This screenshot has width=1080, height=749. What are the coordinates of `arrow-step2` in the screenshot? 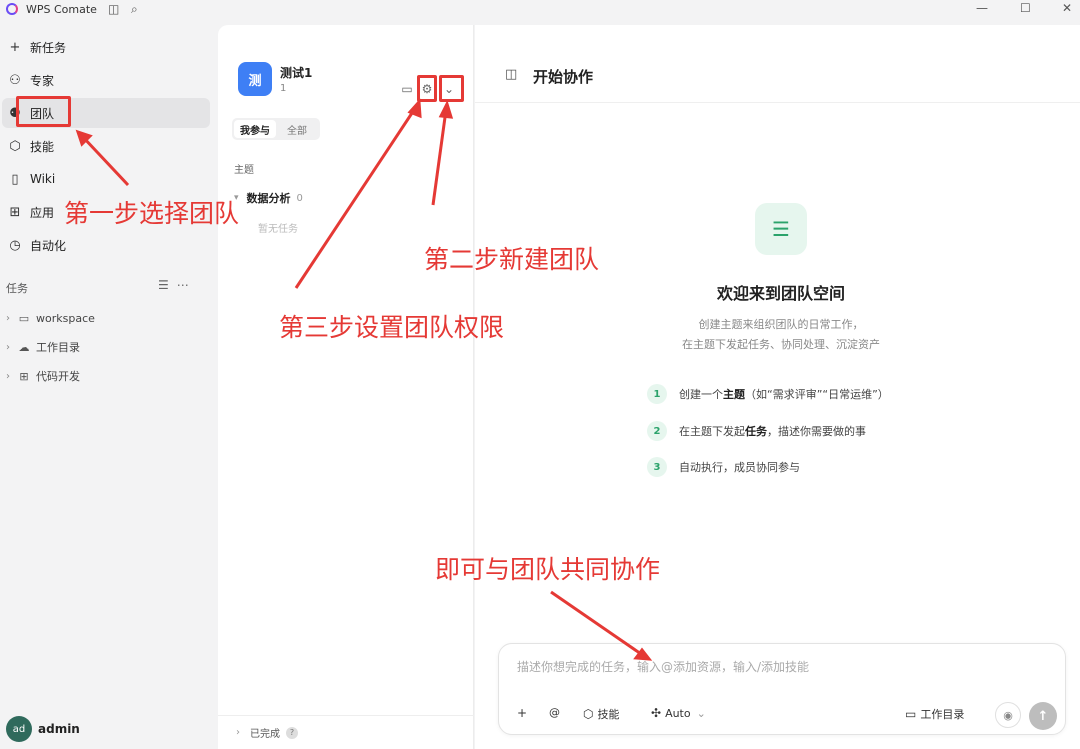 It's located at (439, 157).